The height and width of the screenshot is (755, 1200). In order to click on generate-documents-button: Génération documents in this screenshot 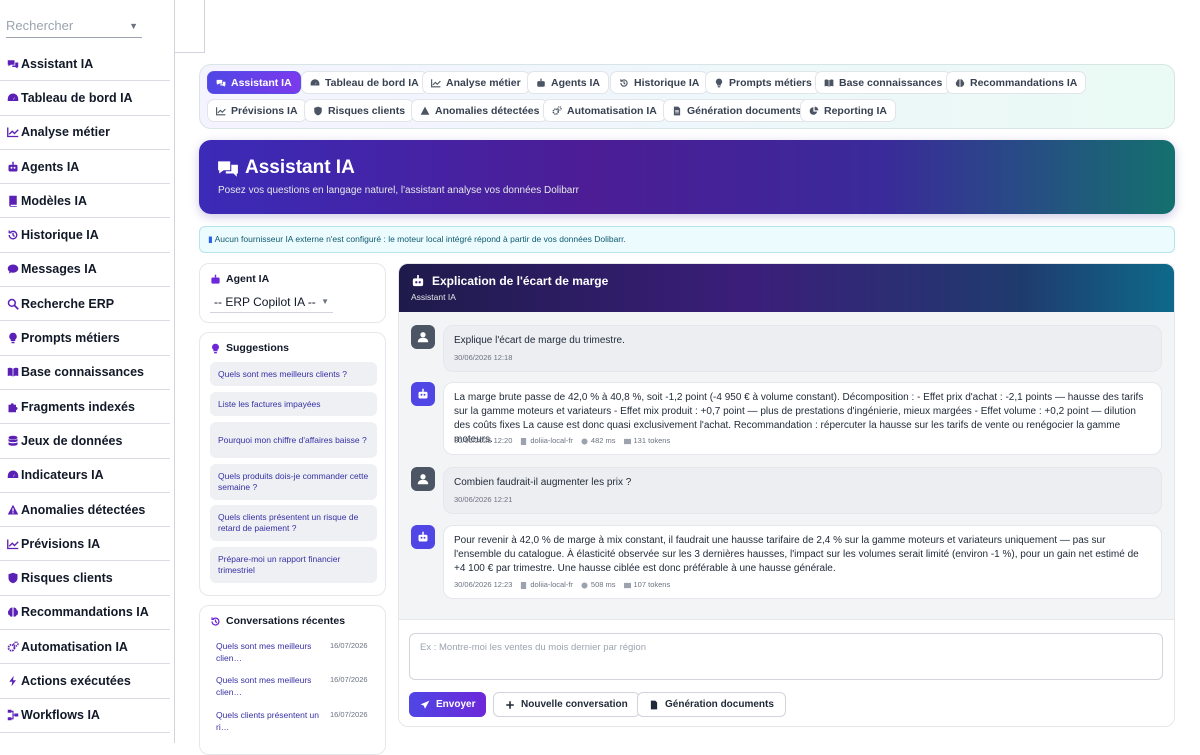, I will do `click(711, 704)`.